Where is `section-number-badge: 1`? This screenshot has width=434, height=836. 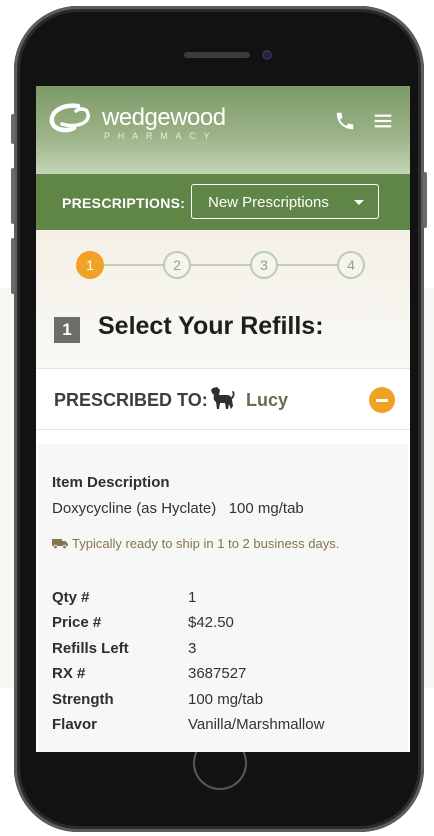
section-number-badge: 1 is located at coordinates (67, 330).